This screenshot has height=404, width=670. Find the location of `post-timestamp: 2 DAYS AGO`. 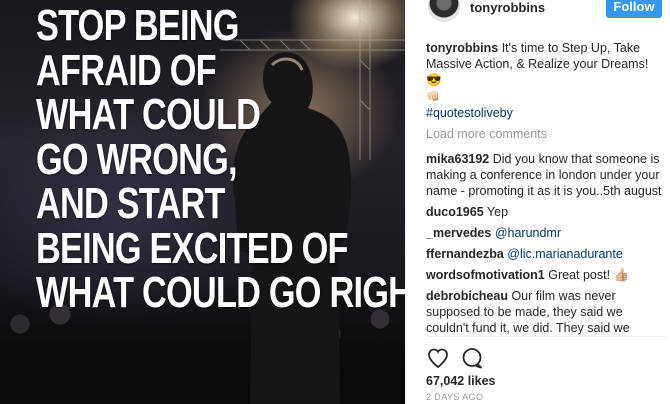

post-timestamp: 2 DAYS AGO is located at coordinates (455, 397).